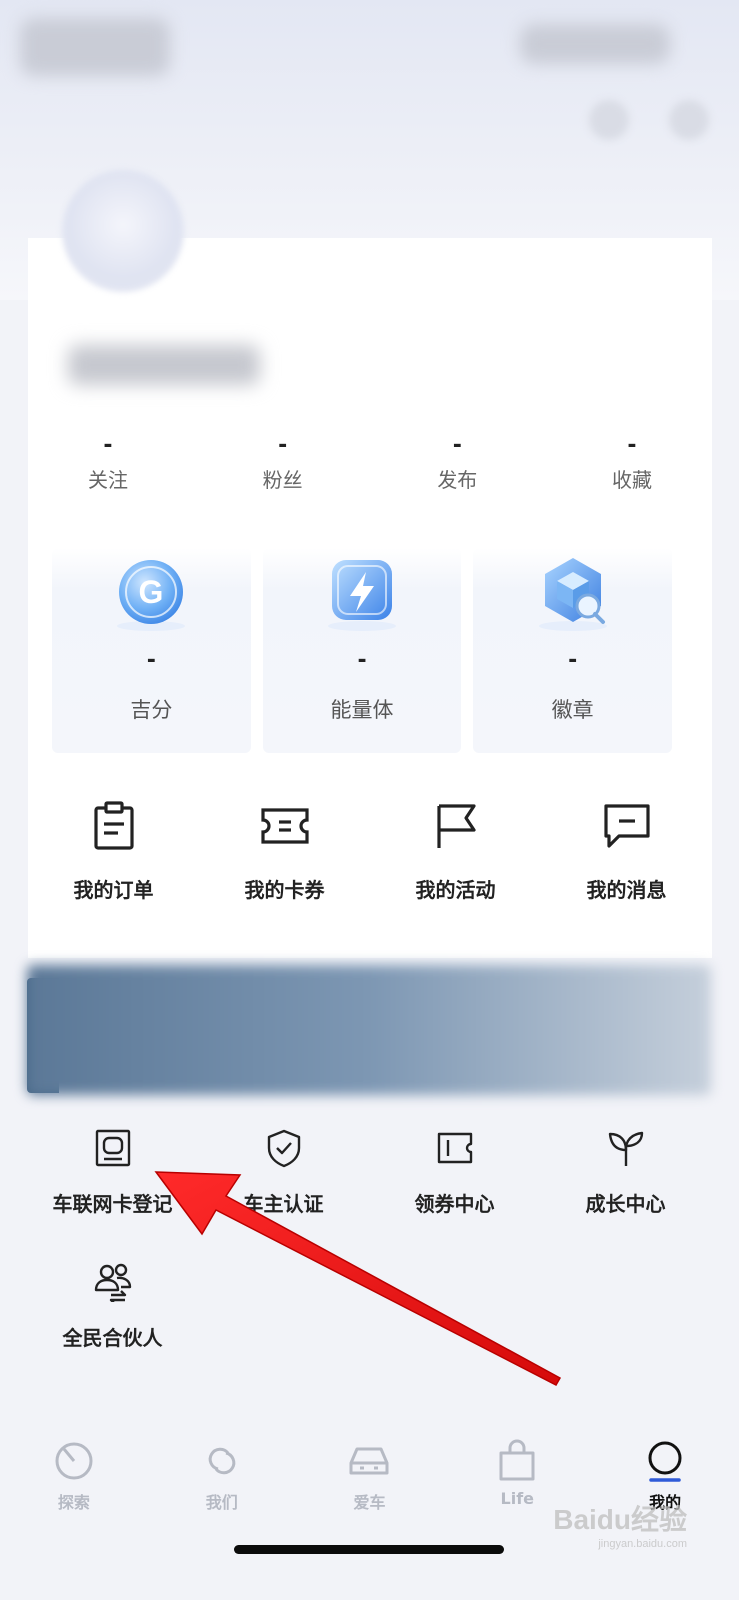 The width and height of the screenshot is (739, 1600). What do you see at coordinates (642, 1544) in the screenshot?
I see `watermark-sub: jingyan.baidu.com` at bounding box center [642, 1544].